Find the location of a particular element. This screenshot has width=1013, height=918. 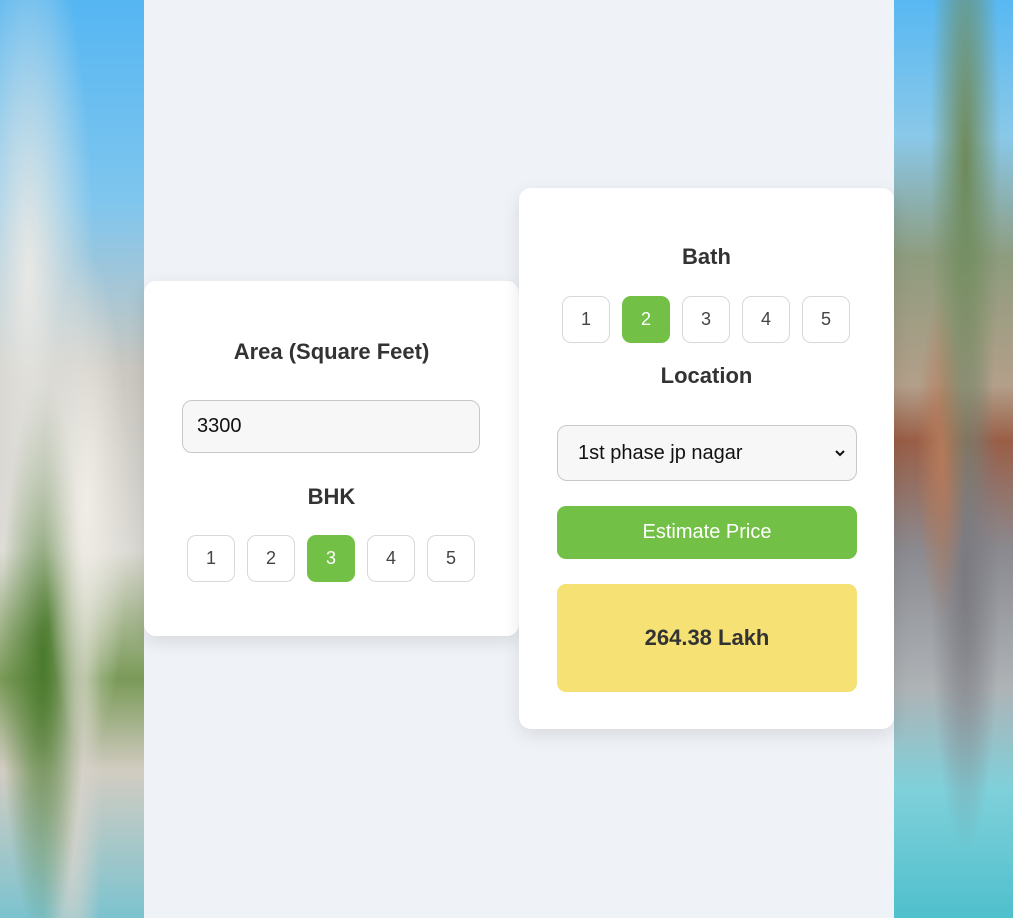

location-selected-value: 1st phase jp nagar is located at coordinates (660, 452).